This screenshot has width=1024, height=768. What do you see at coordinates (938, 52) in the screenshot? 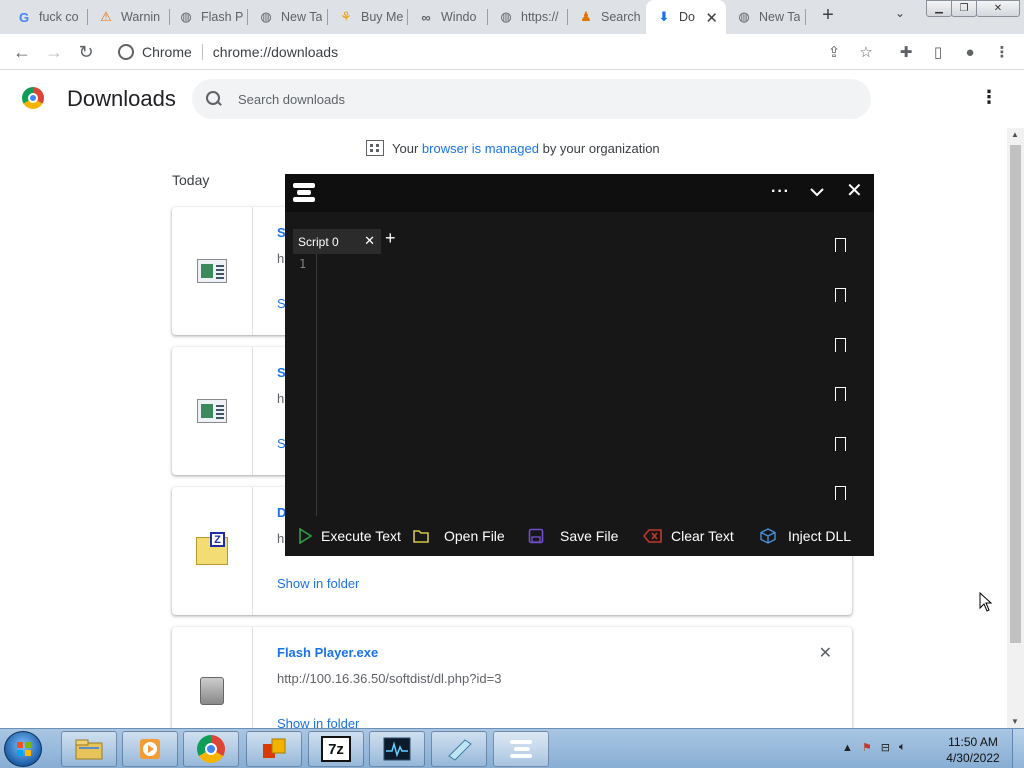
I see `side-panel-icon: ▯` at bounding box center [938, 52].